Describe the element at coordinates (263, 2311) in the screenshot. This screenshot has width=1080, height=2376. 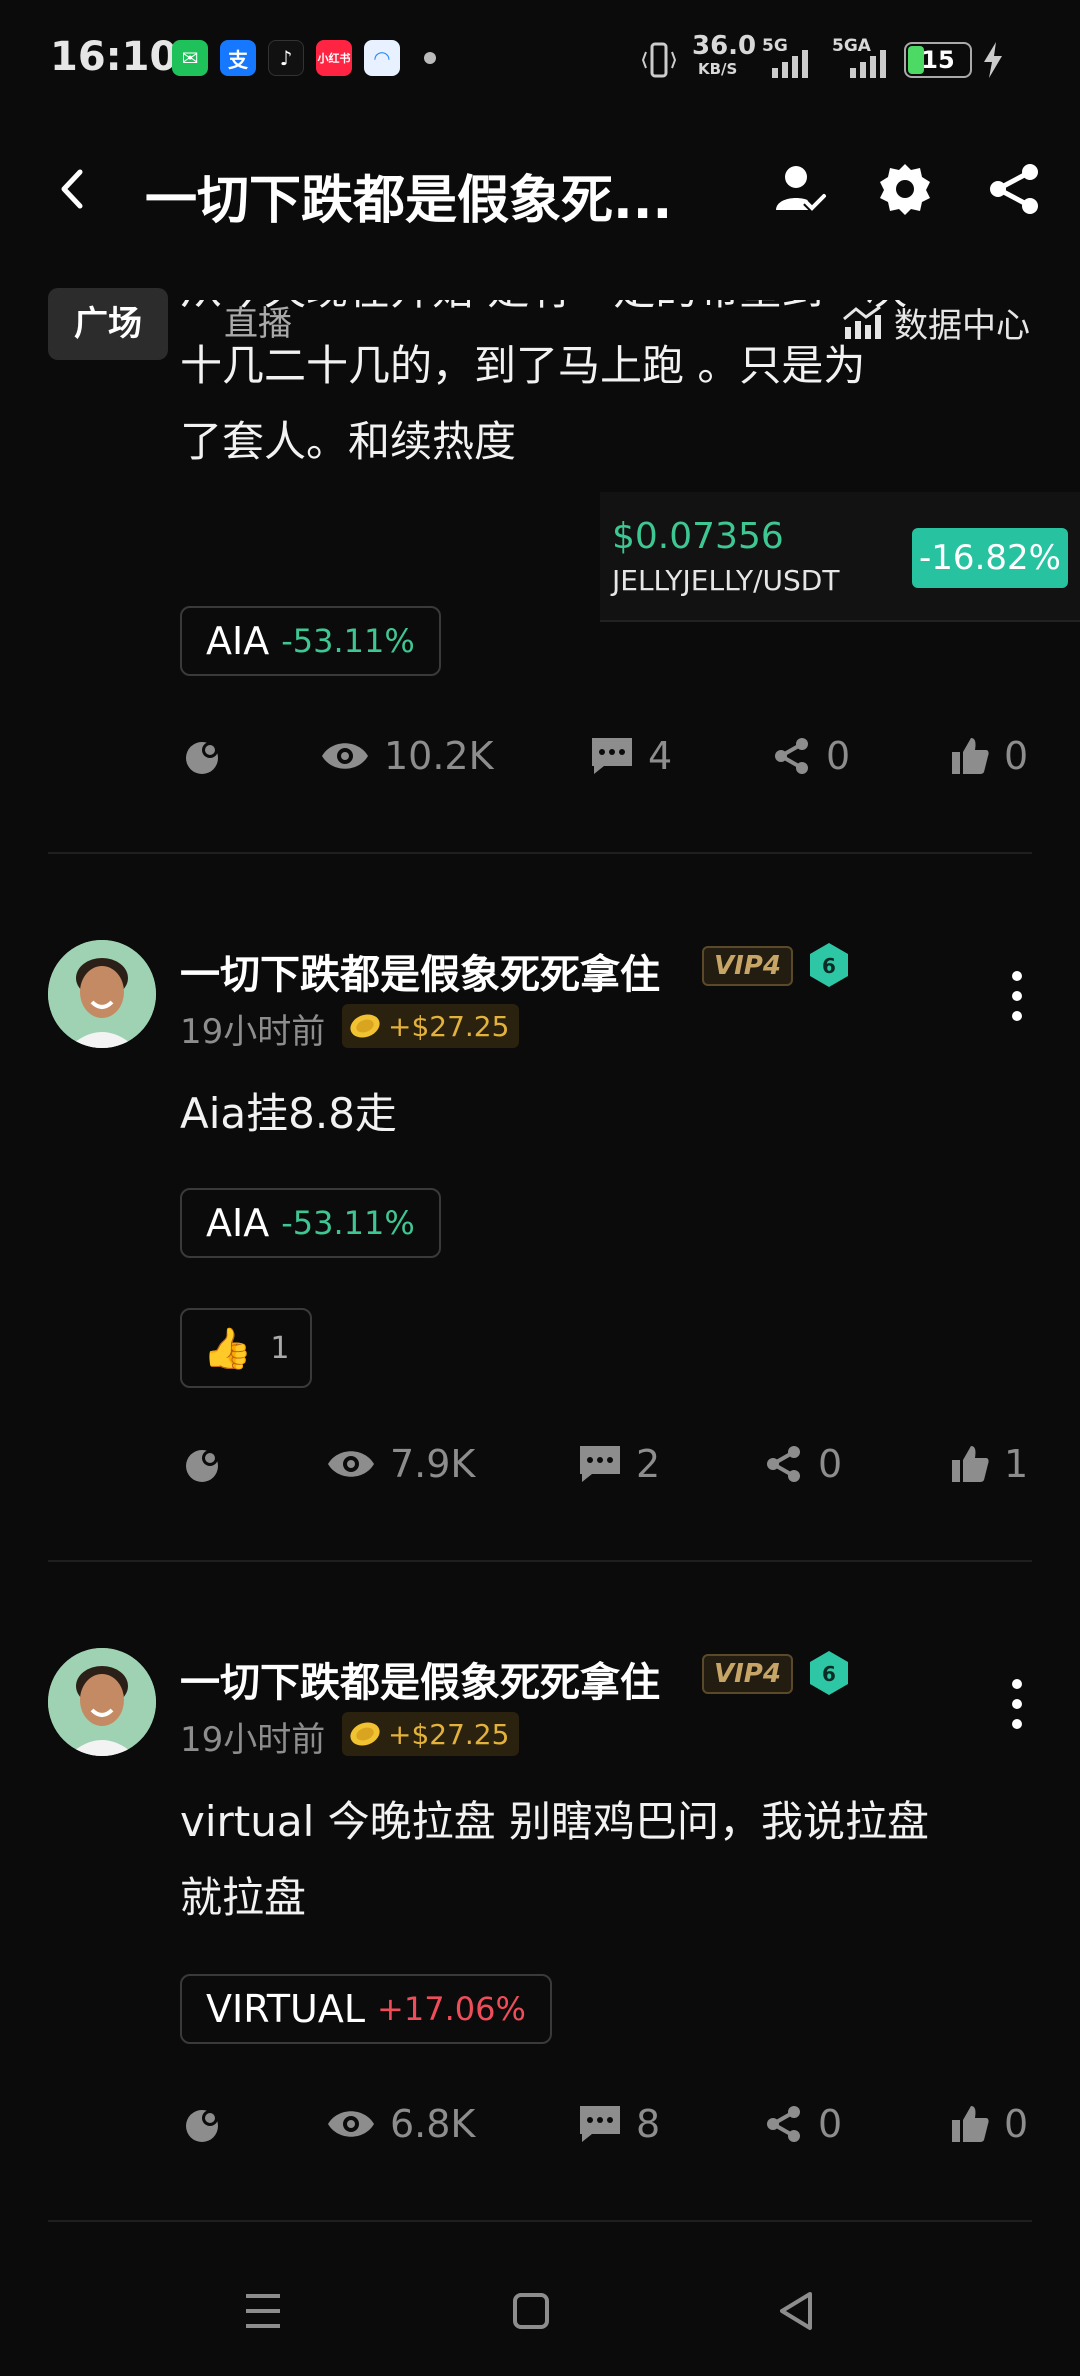
I see `menu-icon` at that location.